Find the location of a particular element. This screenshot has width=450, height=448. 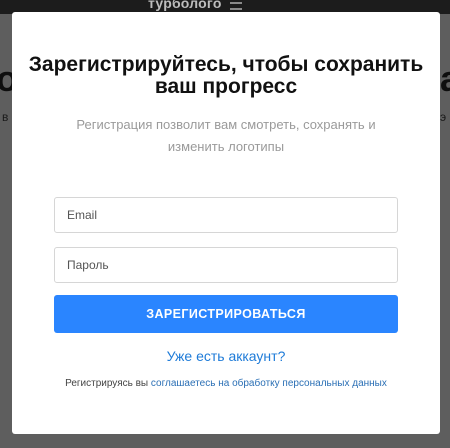

login-link: Уже есть аккаунт? is located at coordinates (226, 356).